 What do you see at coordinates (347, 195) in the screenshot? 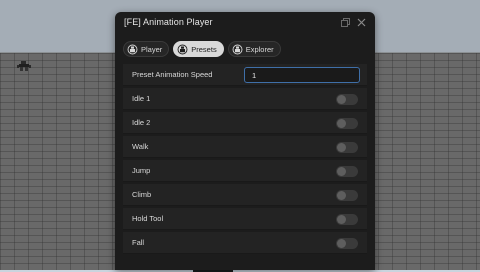
I see `climb-toggle` at bounding box center [347, 195].